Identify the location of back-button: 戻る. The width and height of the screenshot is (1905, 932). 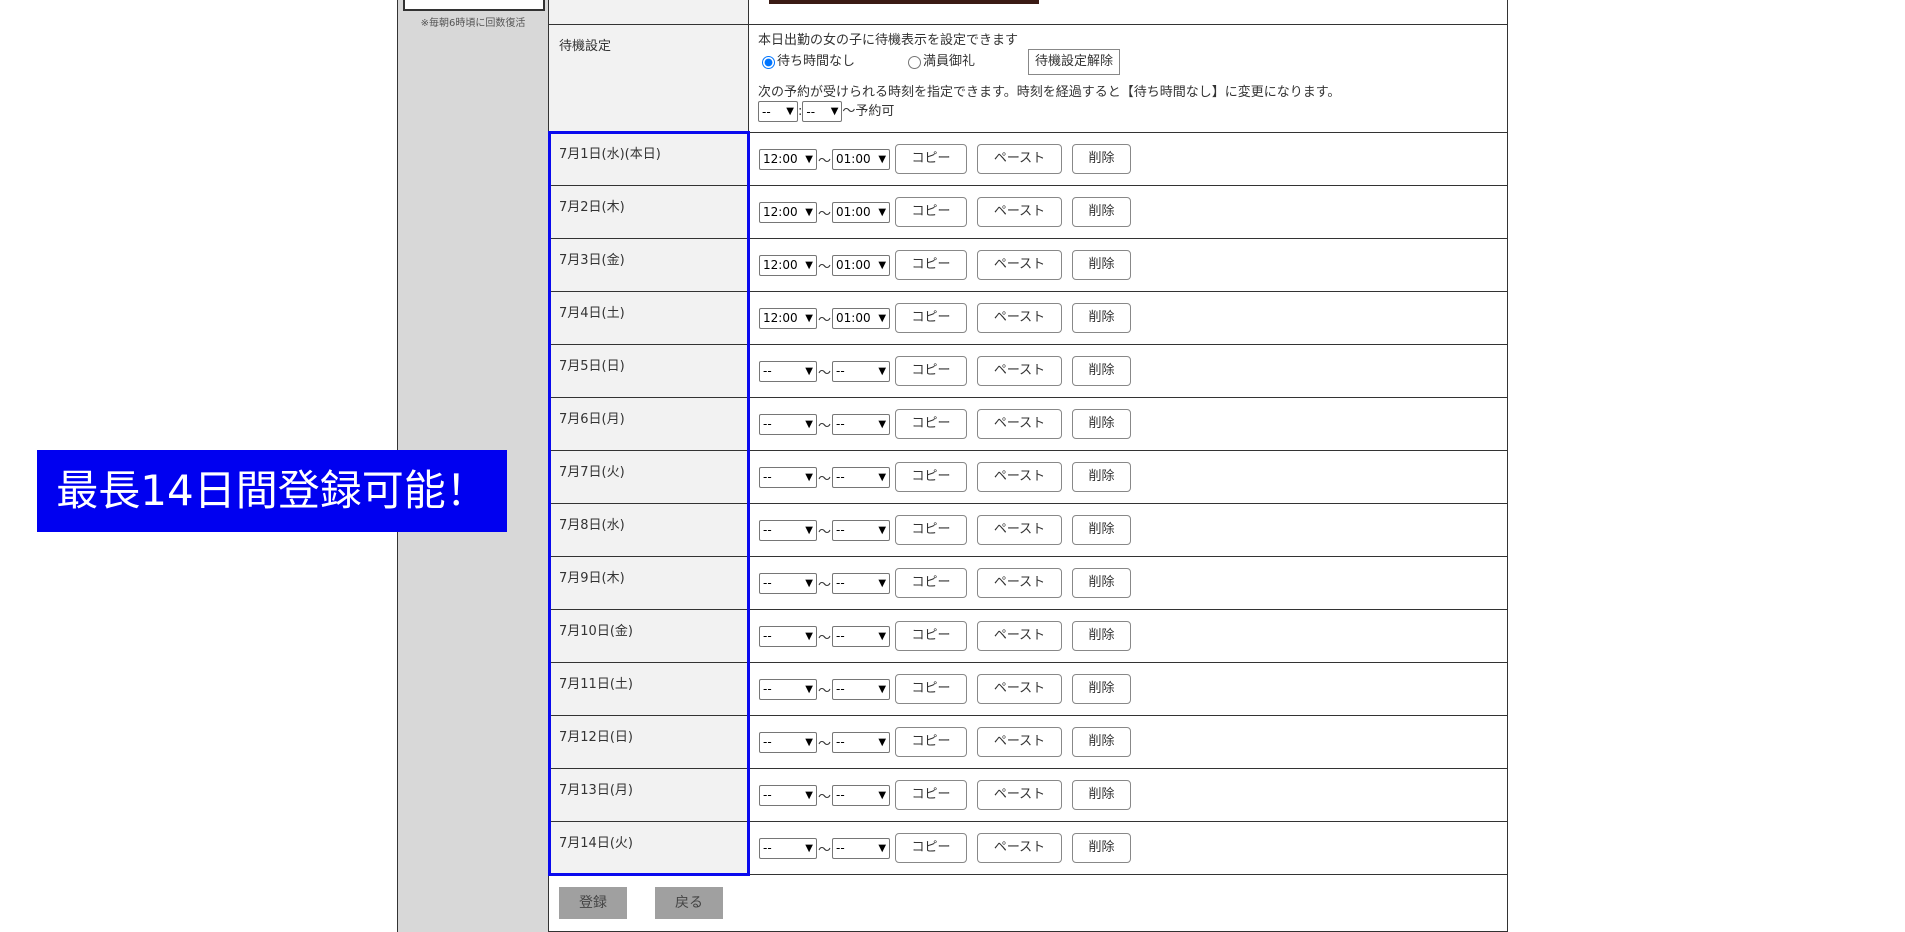
(689, 903).